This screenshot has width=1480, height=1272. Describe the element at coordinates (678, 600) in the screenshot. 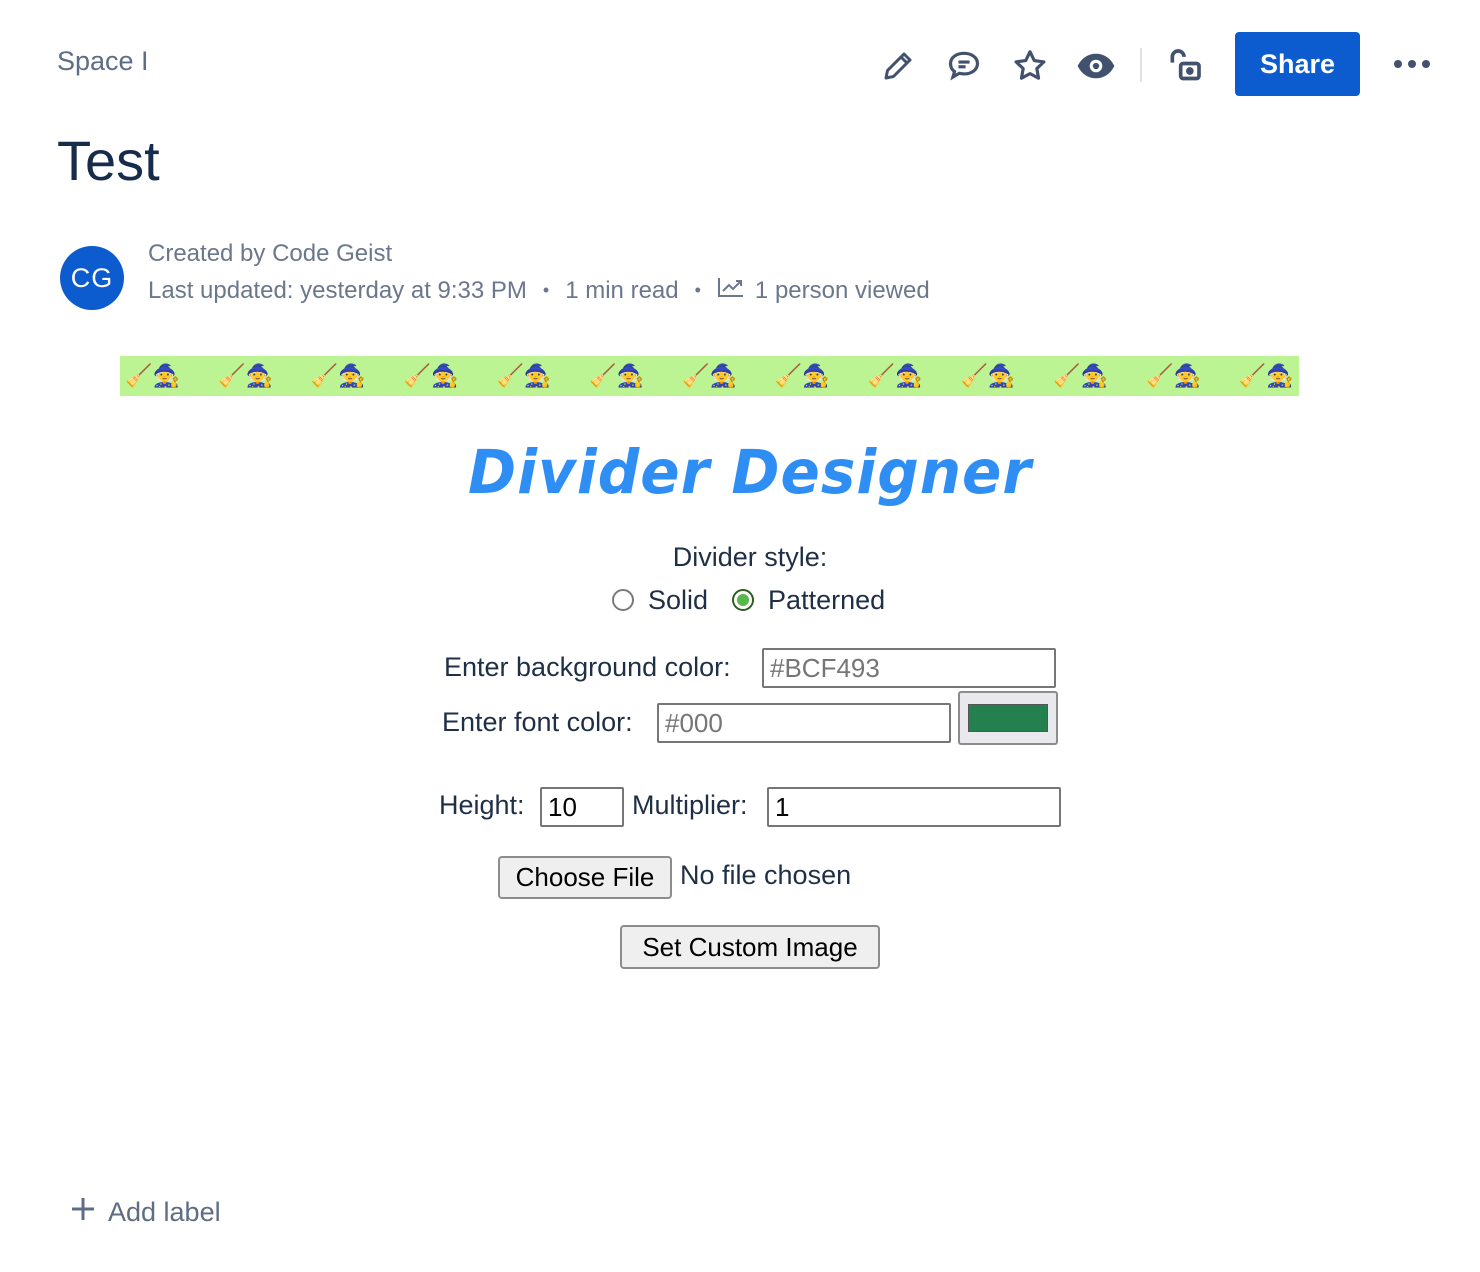

I see `radio-solid-label: Solid` at that location.